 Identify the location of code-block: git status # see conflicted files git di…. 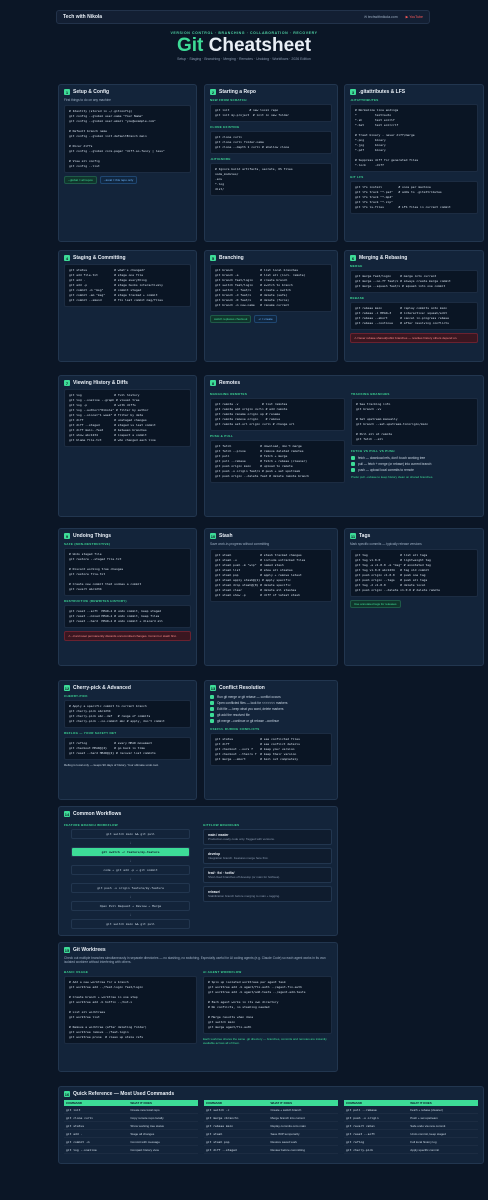
(271, 749).